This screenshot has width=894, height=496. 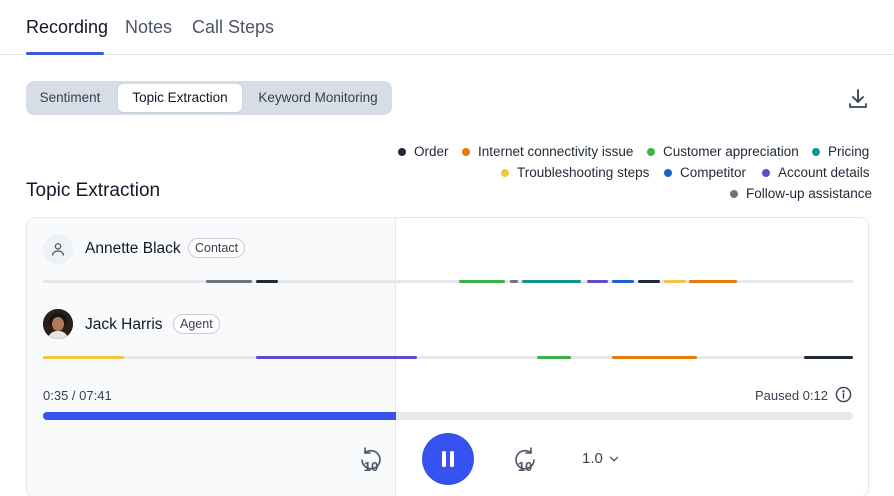 I want to click on download-icon, so click(x=858, y=99).